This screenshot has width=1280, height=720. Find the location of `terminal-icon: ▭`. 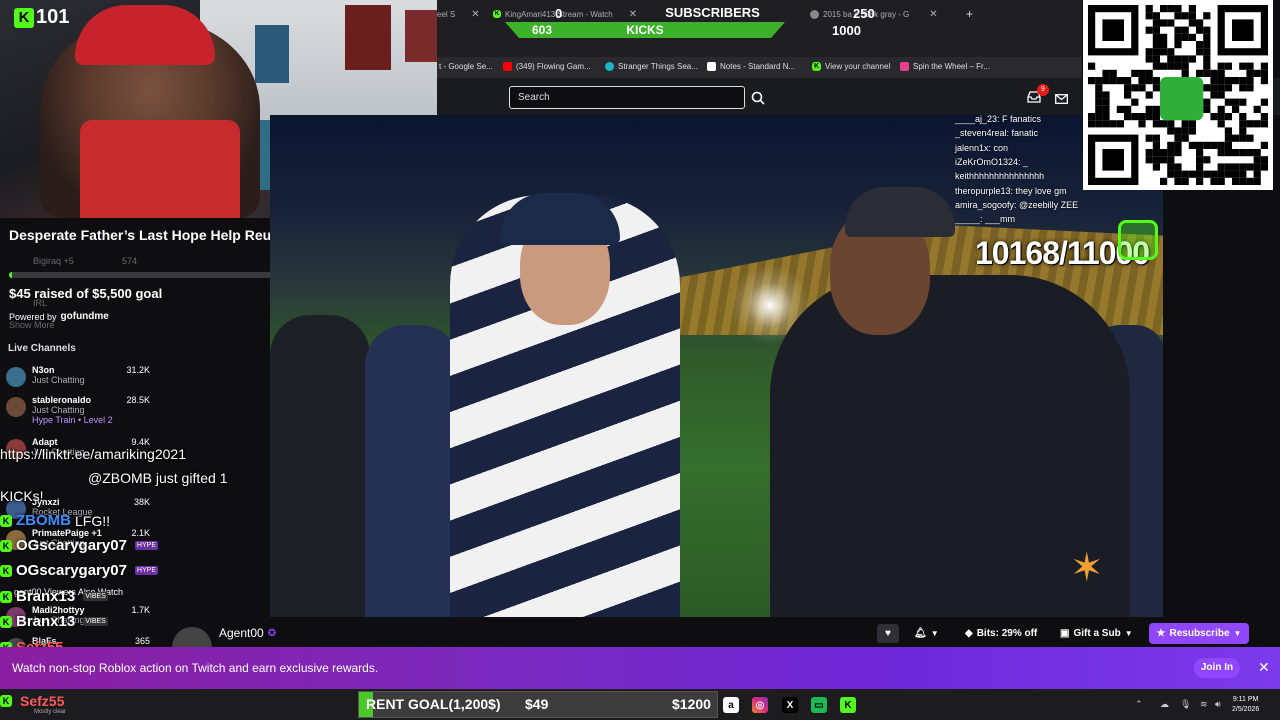

terminal-icon: ▭ is located at coordinates (819, 705).